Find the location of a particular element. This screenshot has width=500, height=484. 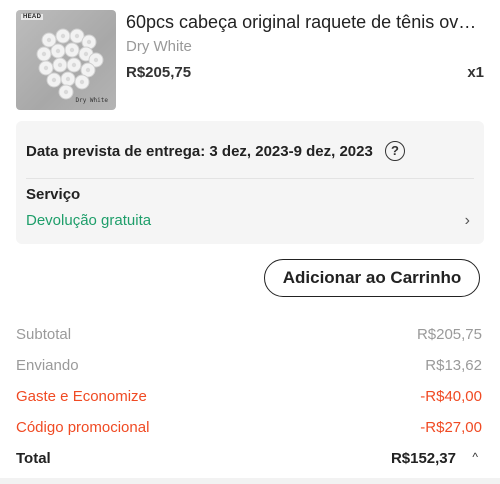

divider is located at coordinates (250, 178).